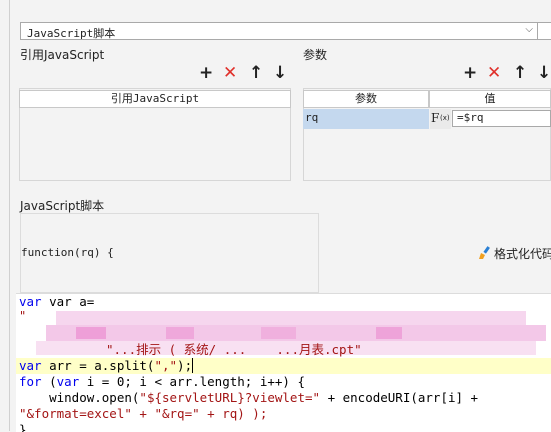  What do you see at coordinates (501, 118) in the screenshot?
I see `param-value-input: =$rq` at bounding box center [501, 118].